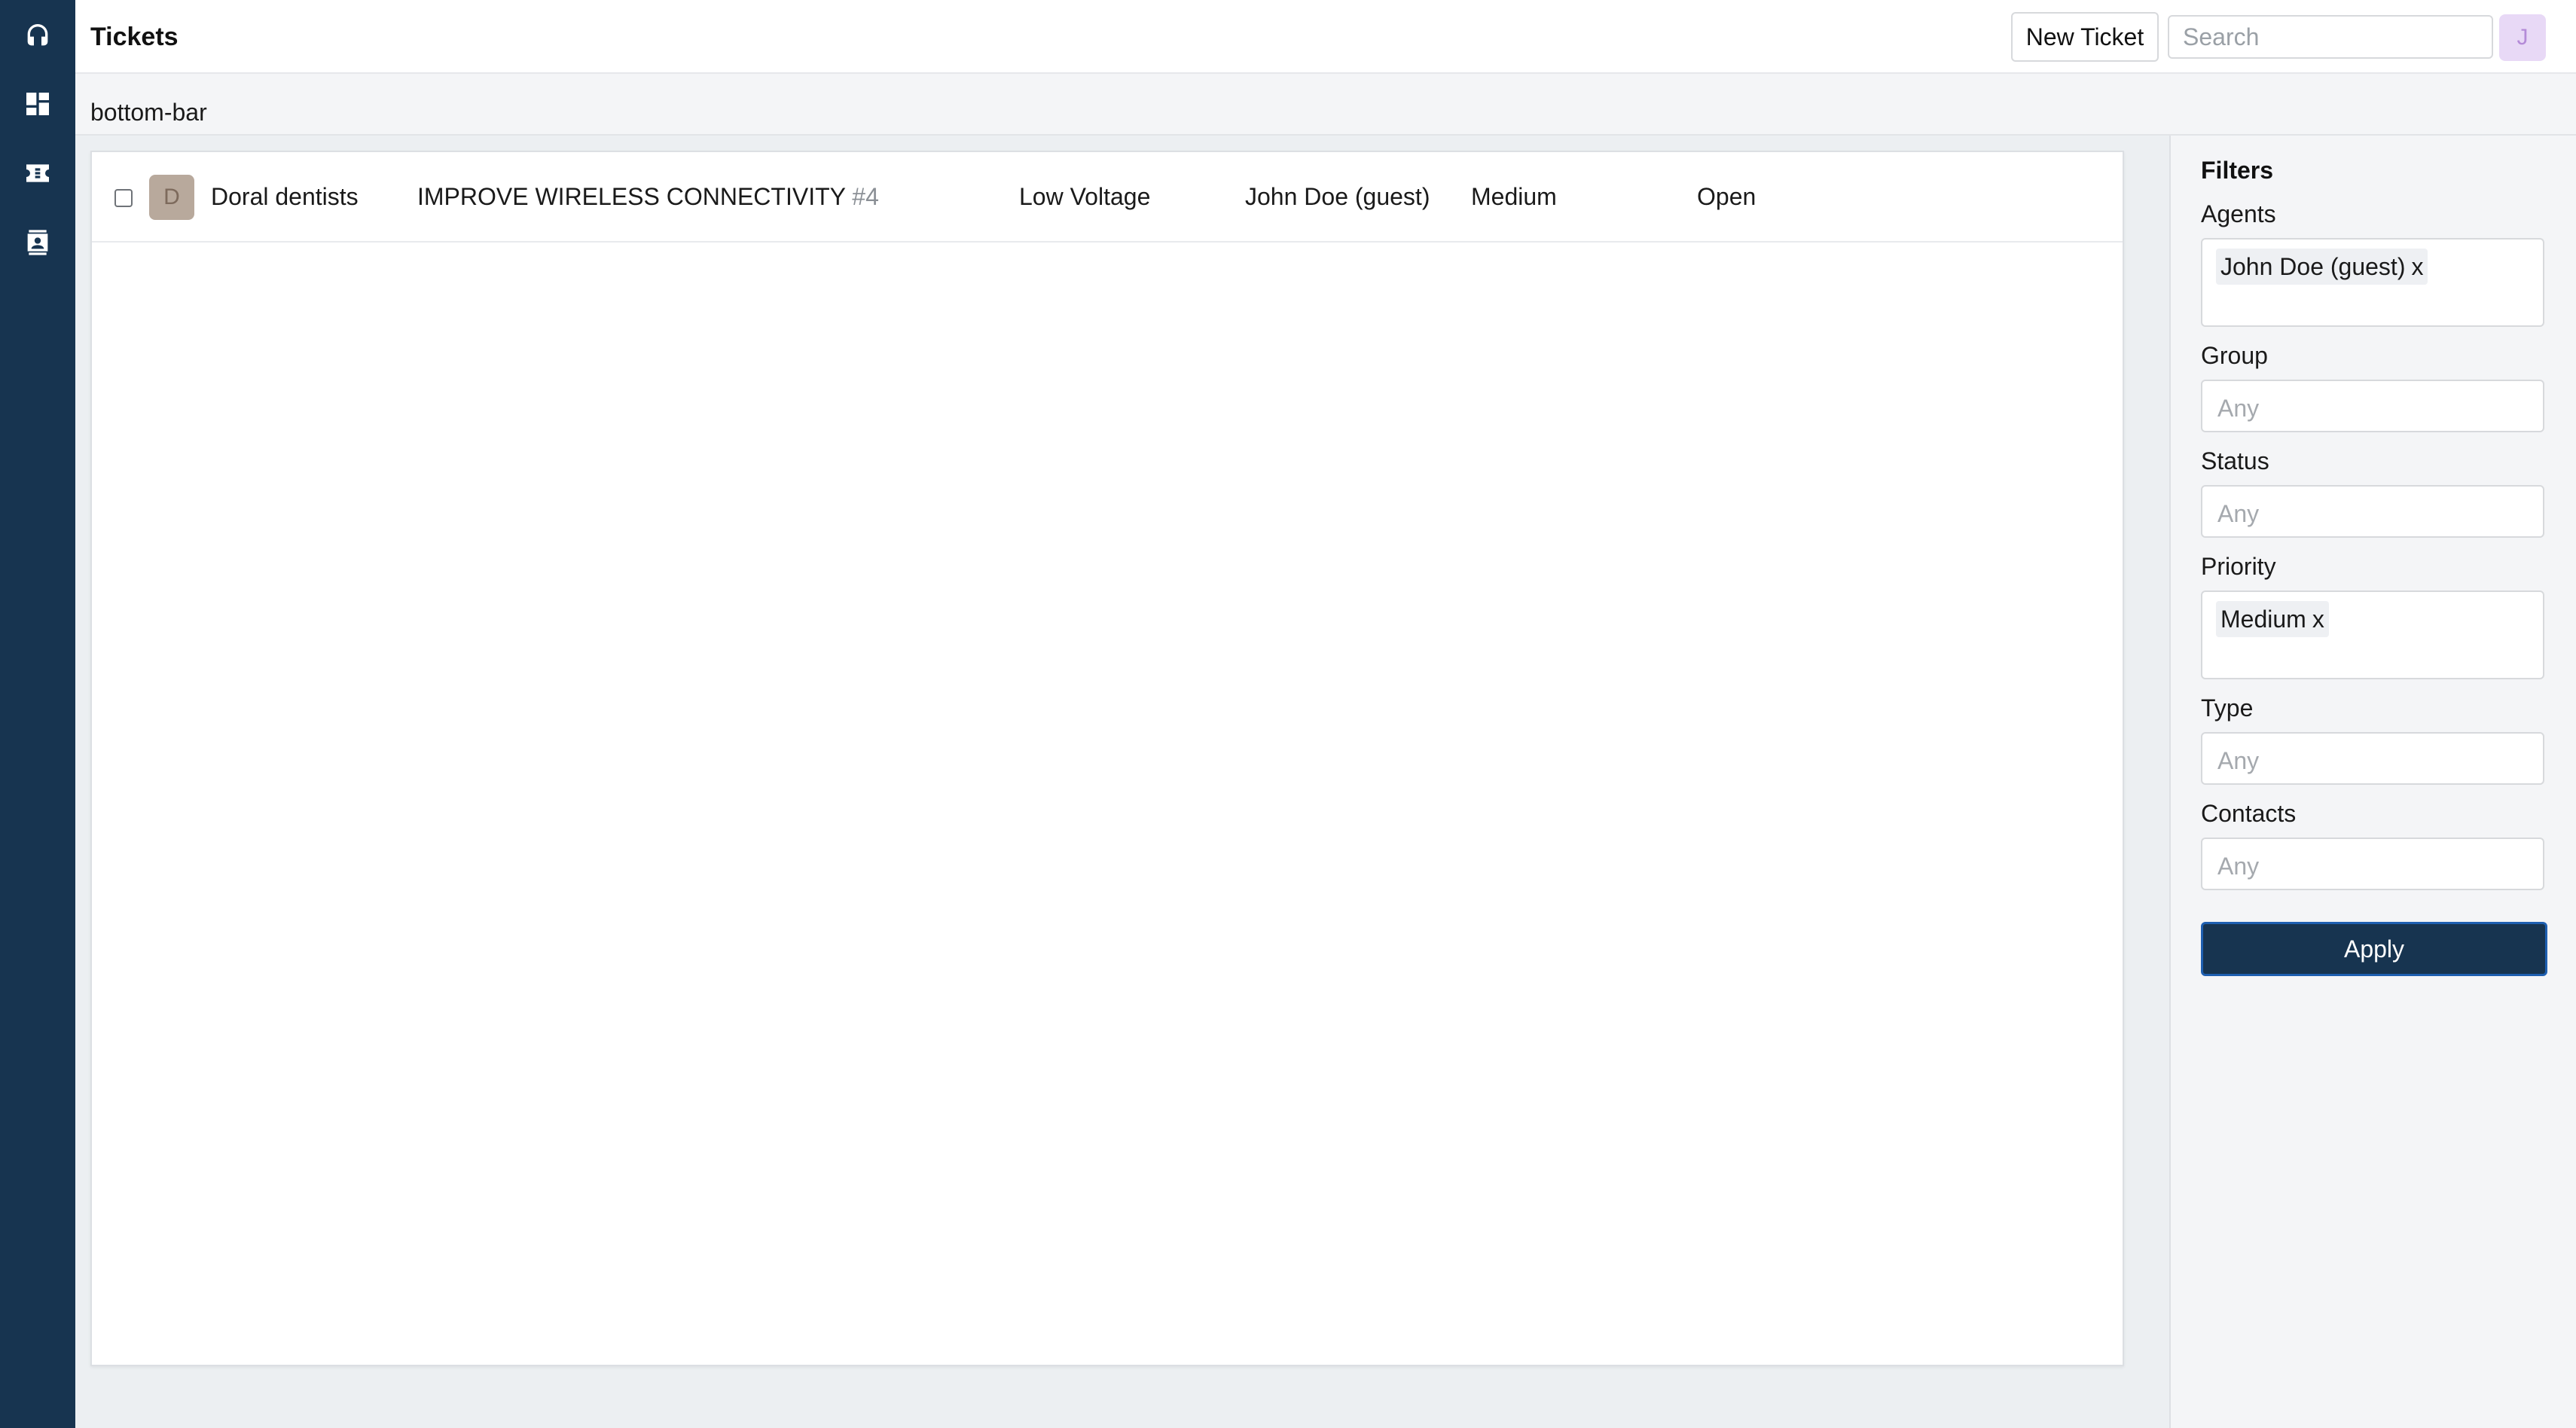  What do you see at coordinates (2373, 406) in the screenshot?
I see `group-filter: Any` at bounding box center [2373, 406].